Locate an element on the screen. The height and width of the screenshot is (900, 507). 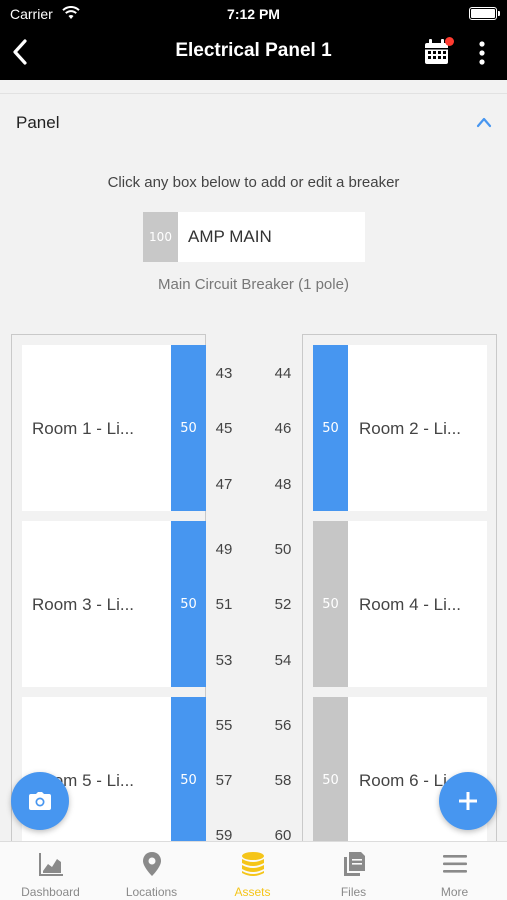
tab-assets: Assets is located at coordinates (252, 871).